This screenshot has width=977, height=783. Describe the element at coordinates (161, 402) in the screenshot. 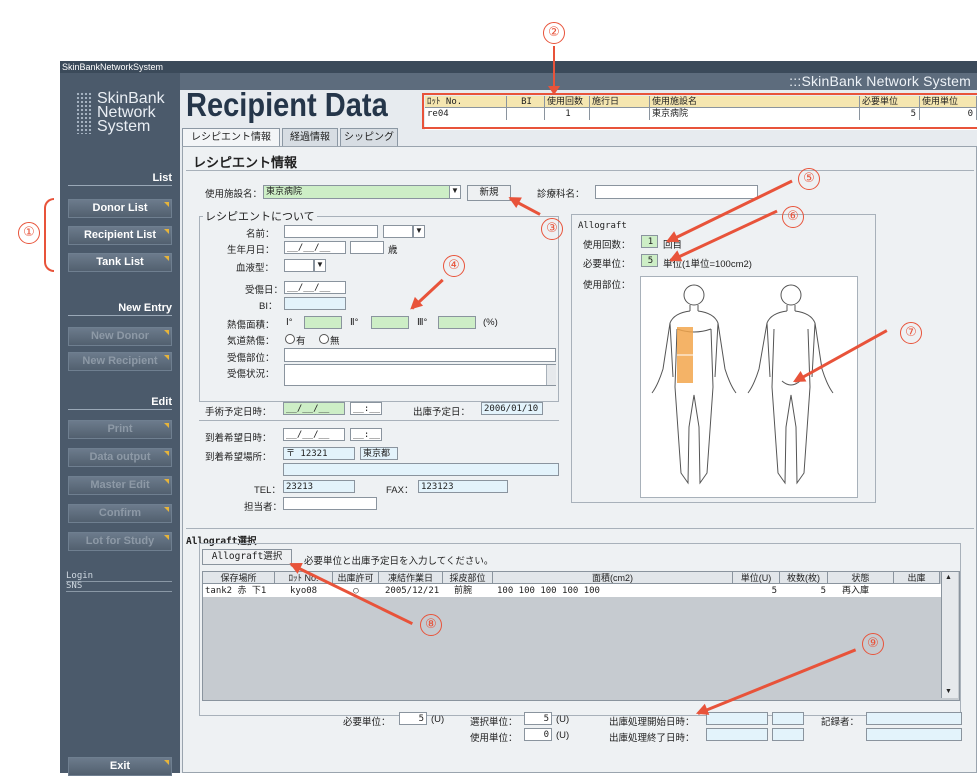

I see `edit-section-title: Edit` at that location.